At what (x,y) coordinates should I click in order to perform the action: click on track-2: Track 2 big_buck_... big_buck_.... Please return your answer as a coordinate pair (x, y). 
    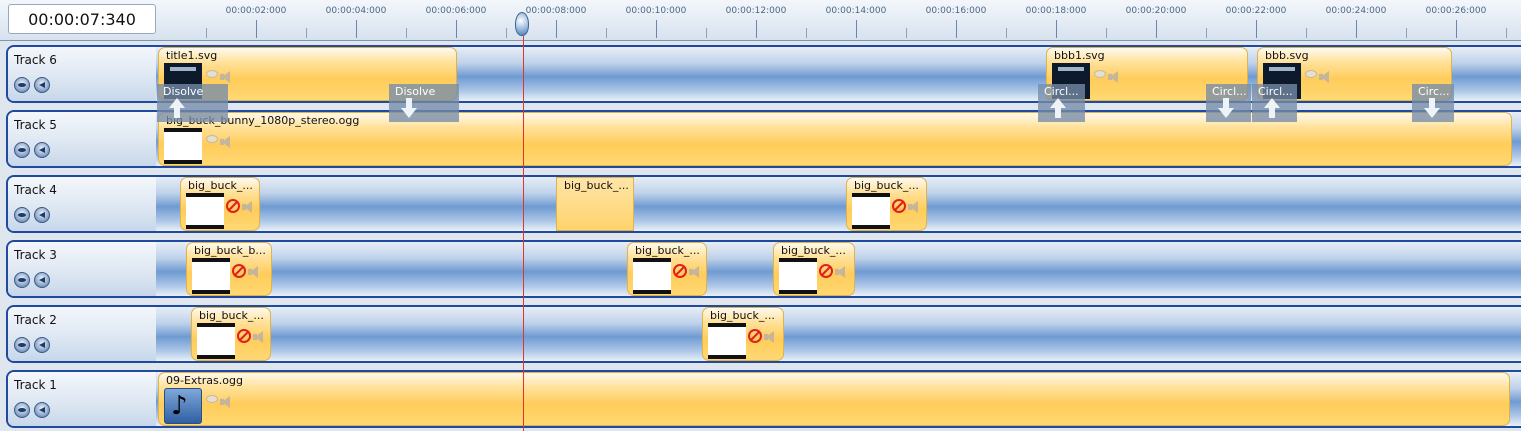
    Looking at the image, I should click on (763, 334).